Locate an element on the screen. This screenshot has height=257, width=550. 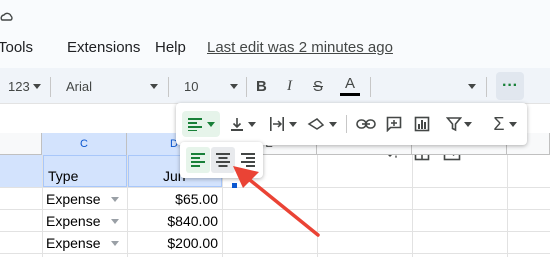
italic-icon: I is located at coordinates (289, 86).